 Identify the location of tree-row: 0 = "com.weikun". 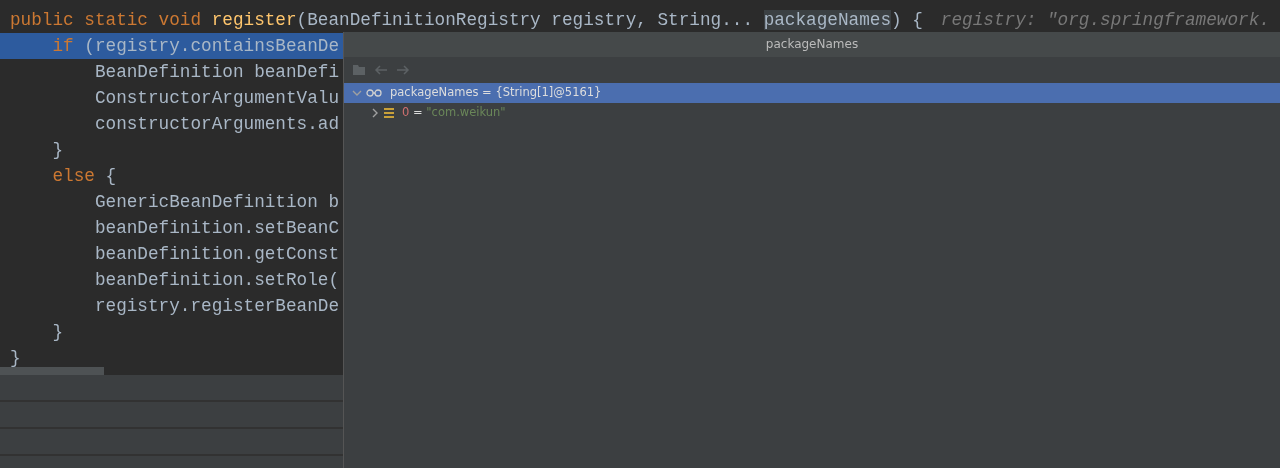
(812, 113).